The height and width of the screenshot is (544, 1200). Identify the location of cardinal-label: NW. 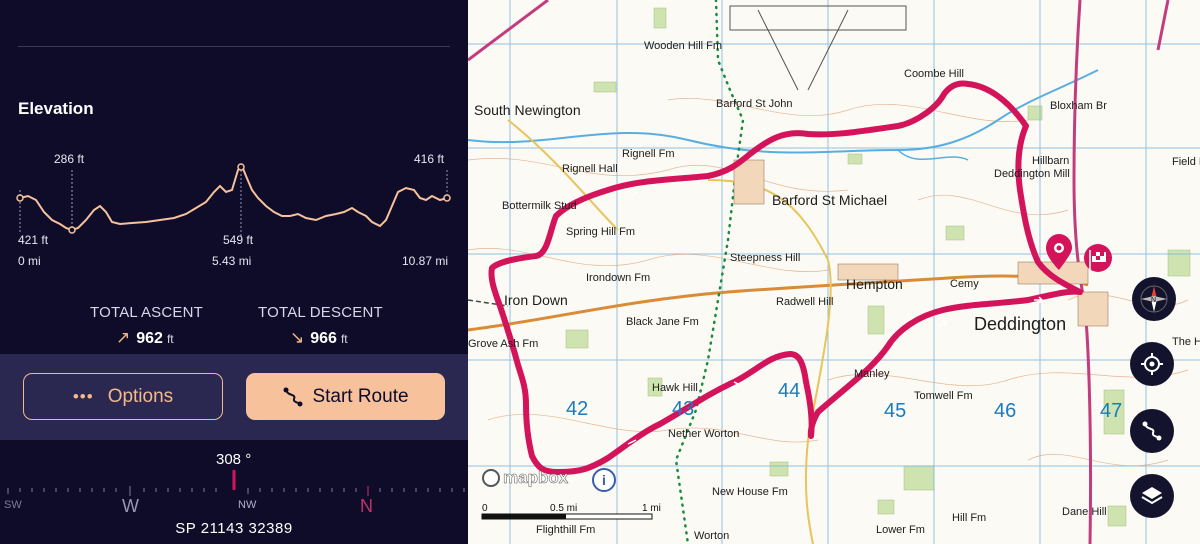
(247, 505).